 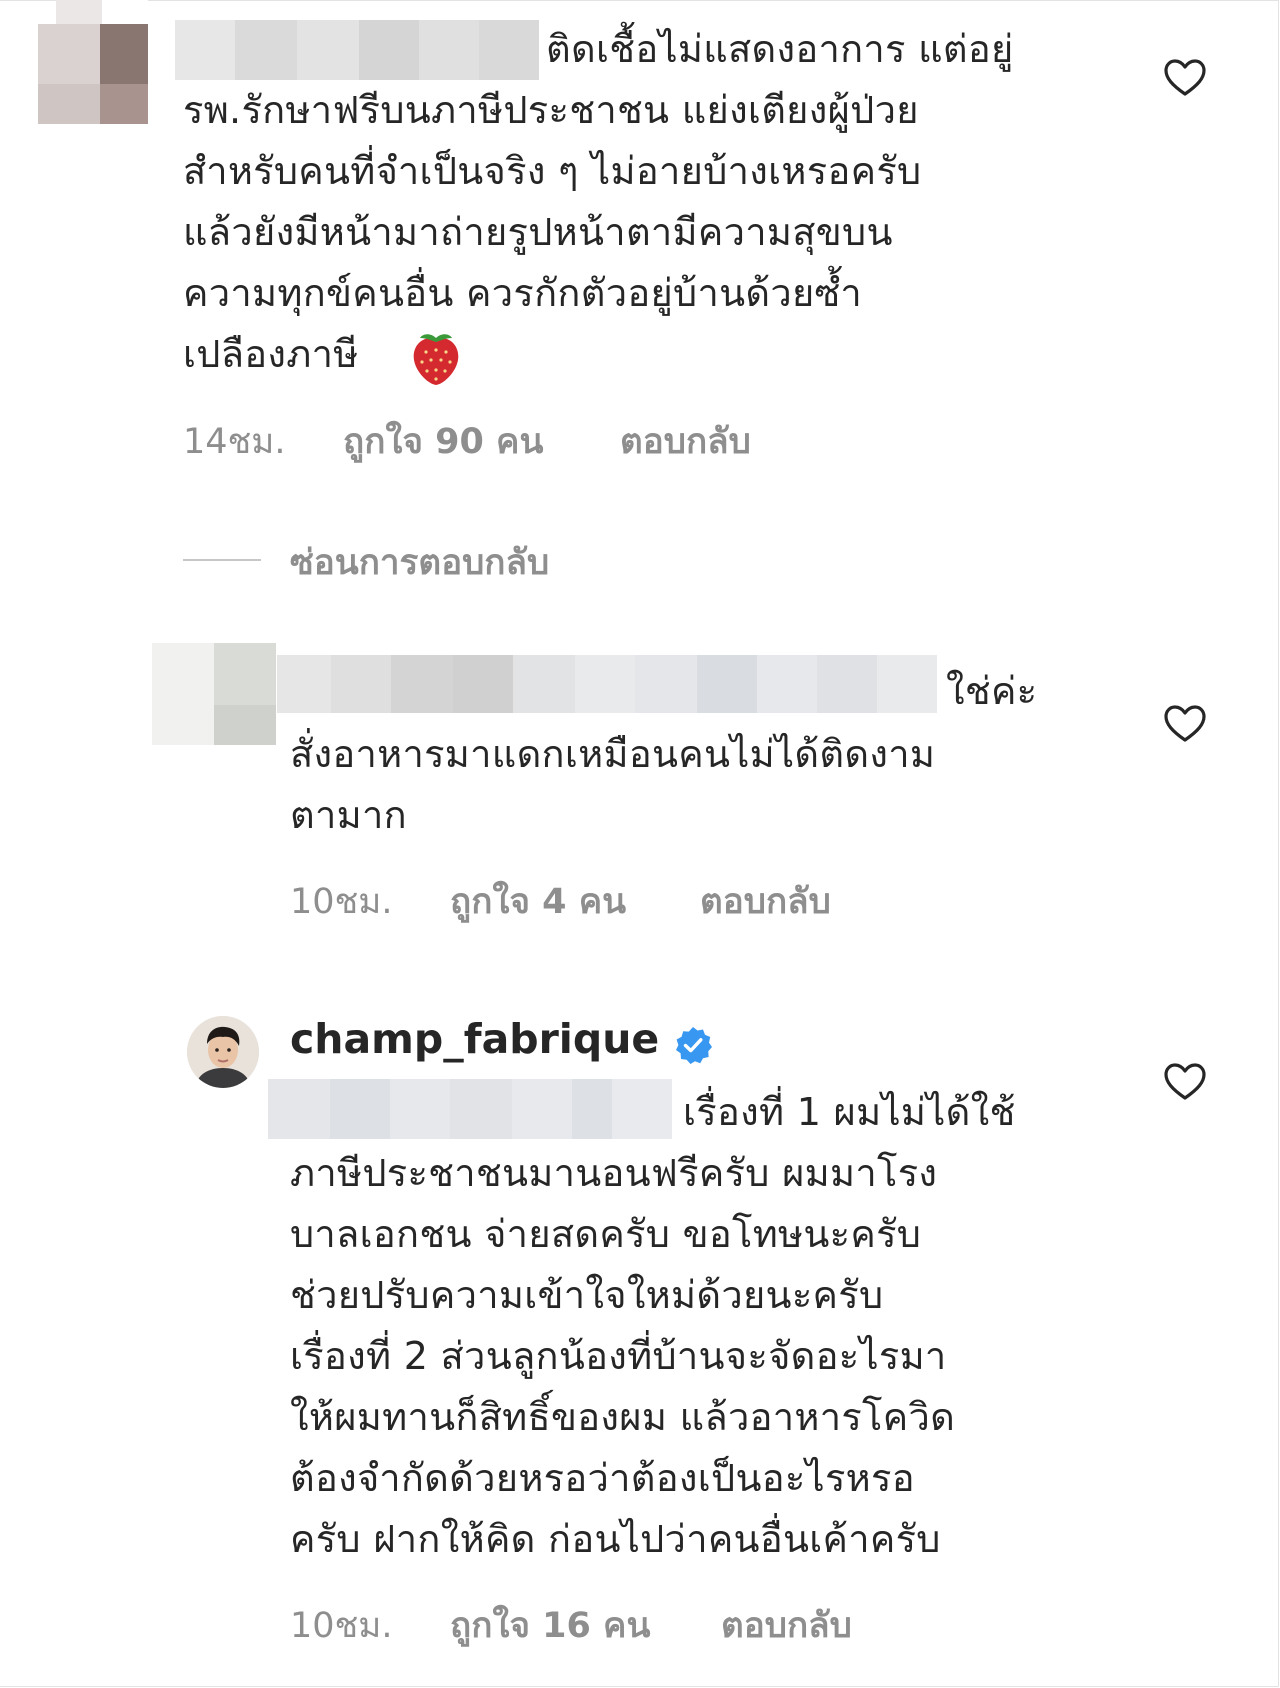 I want to click on avatar, so click(x=223, y=1052).